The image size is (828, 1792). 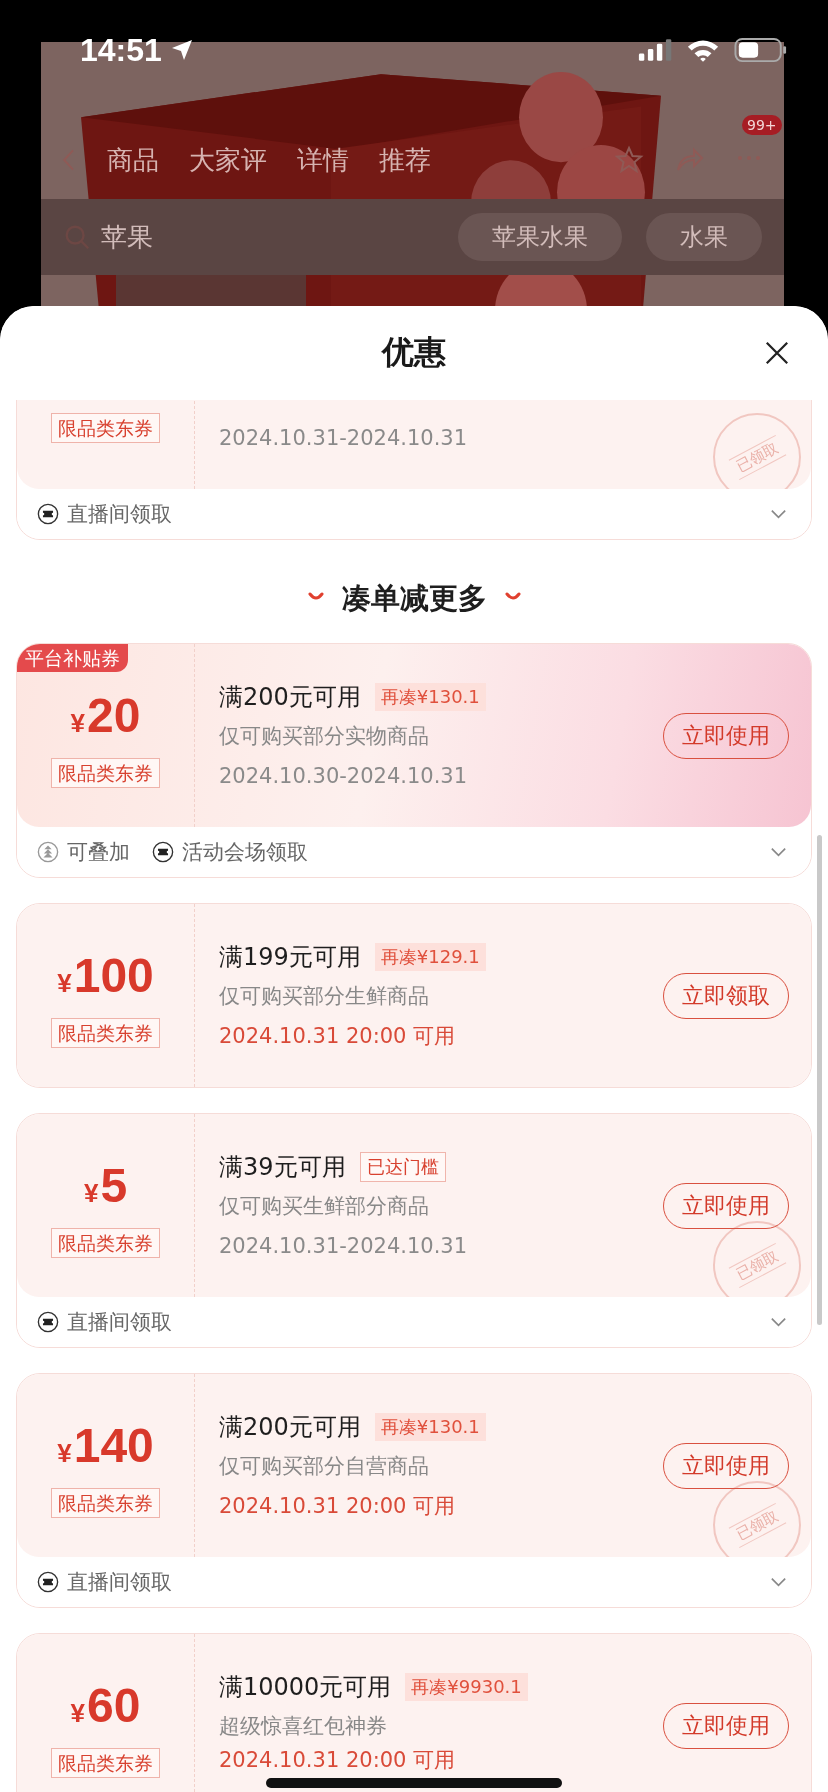 What do you see at coordinates (540, 237) in the screenshot?
I see `search-tag: 苹果水果` at bounding box center [540, 237].